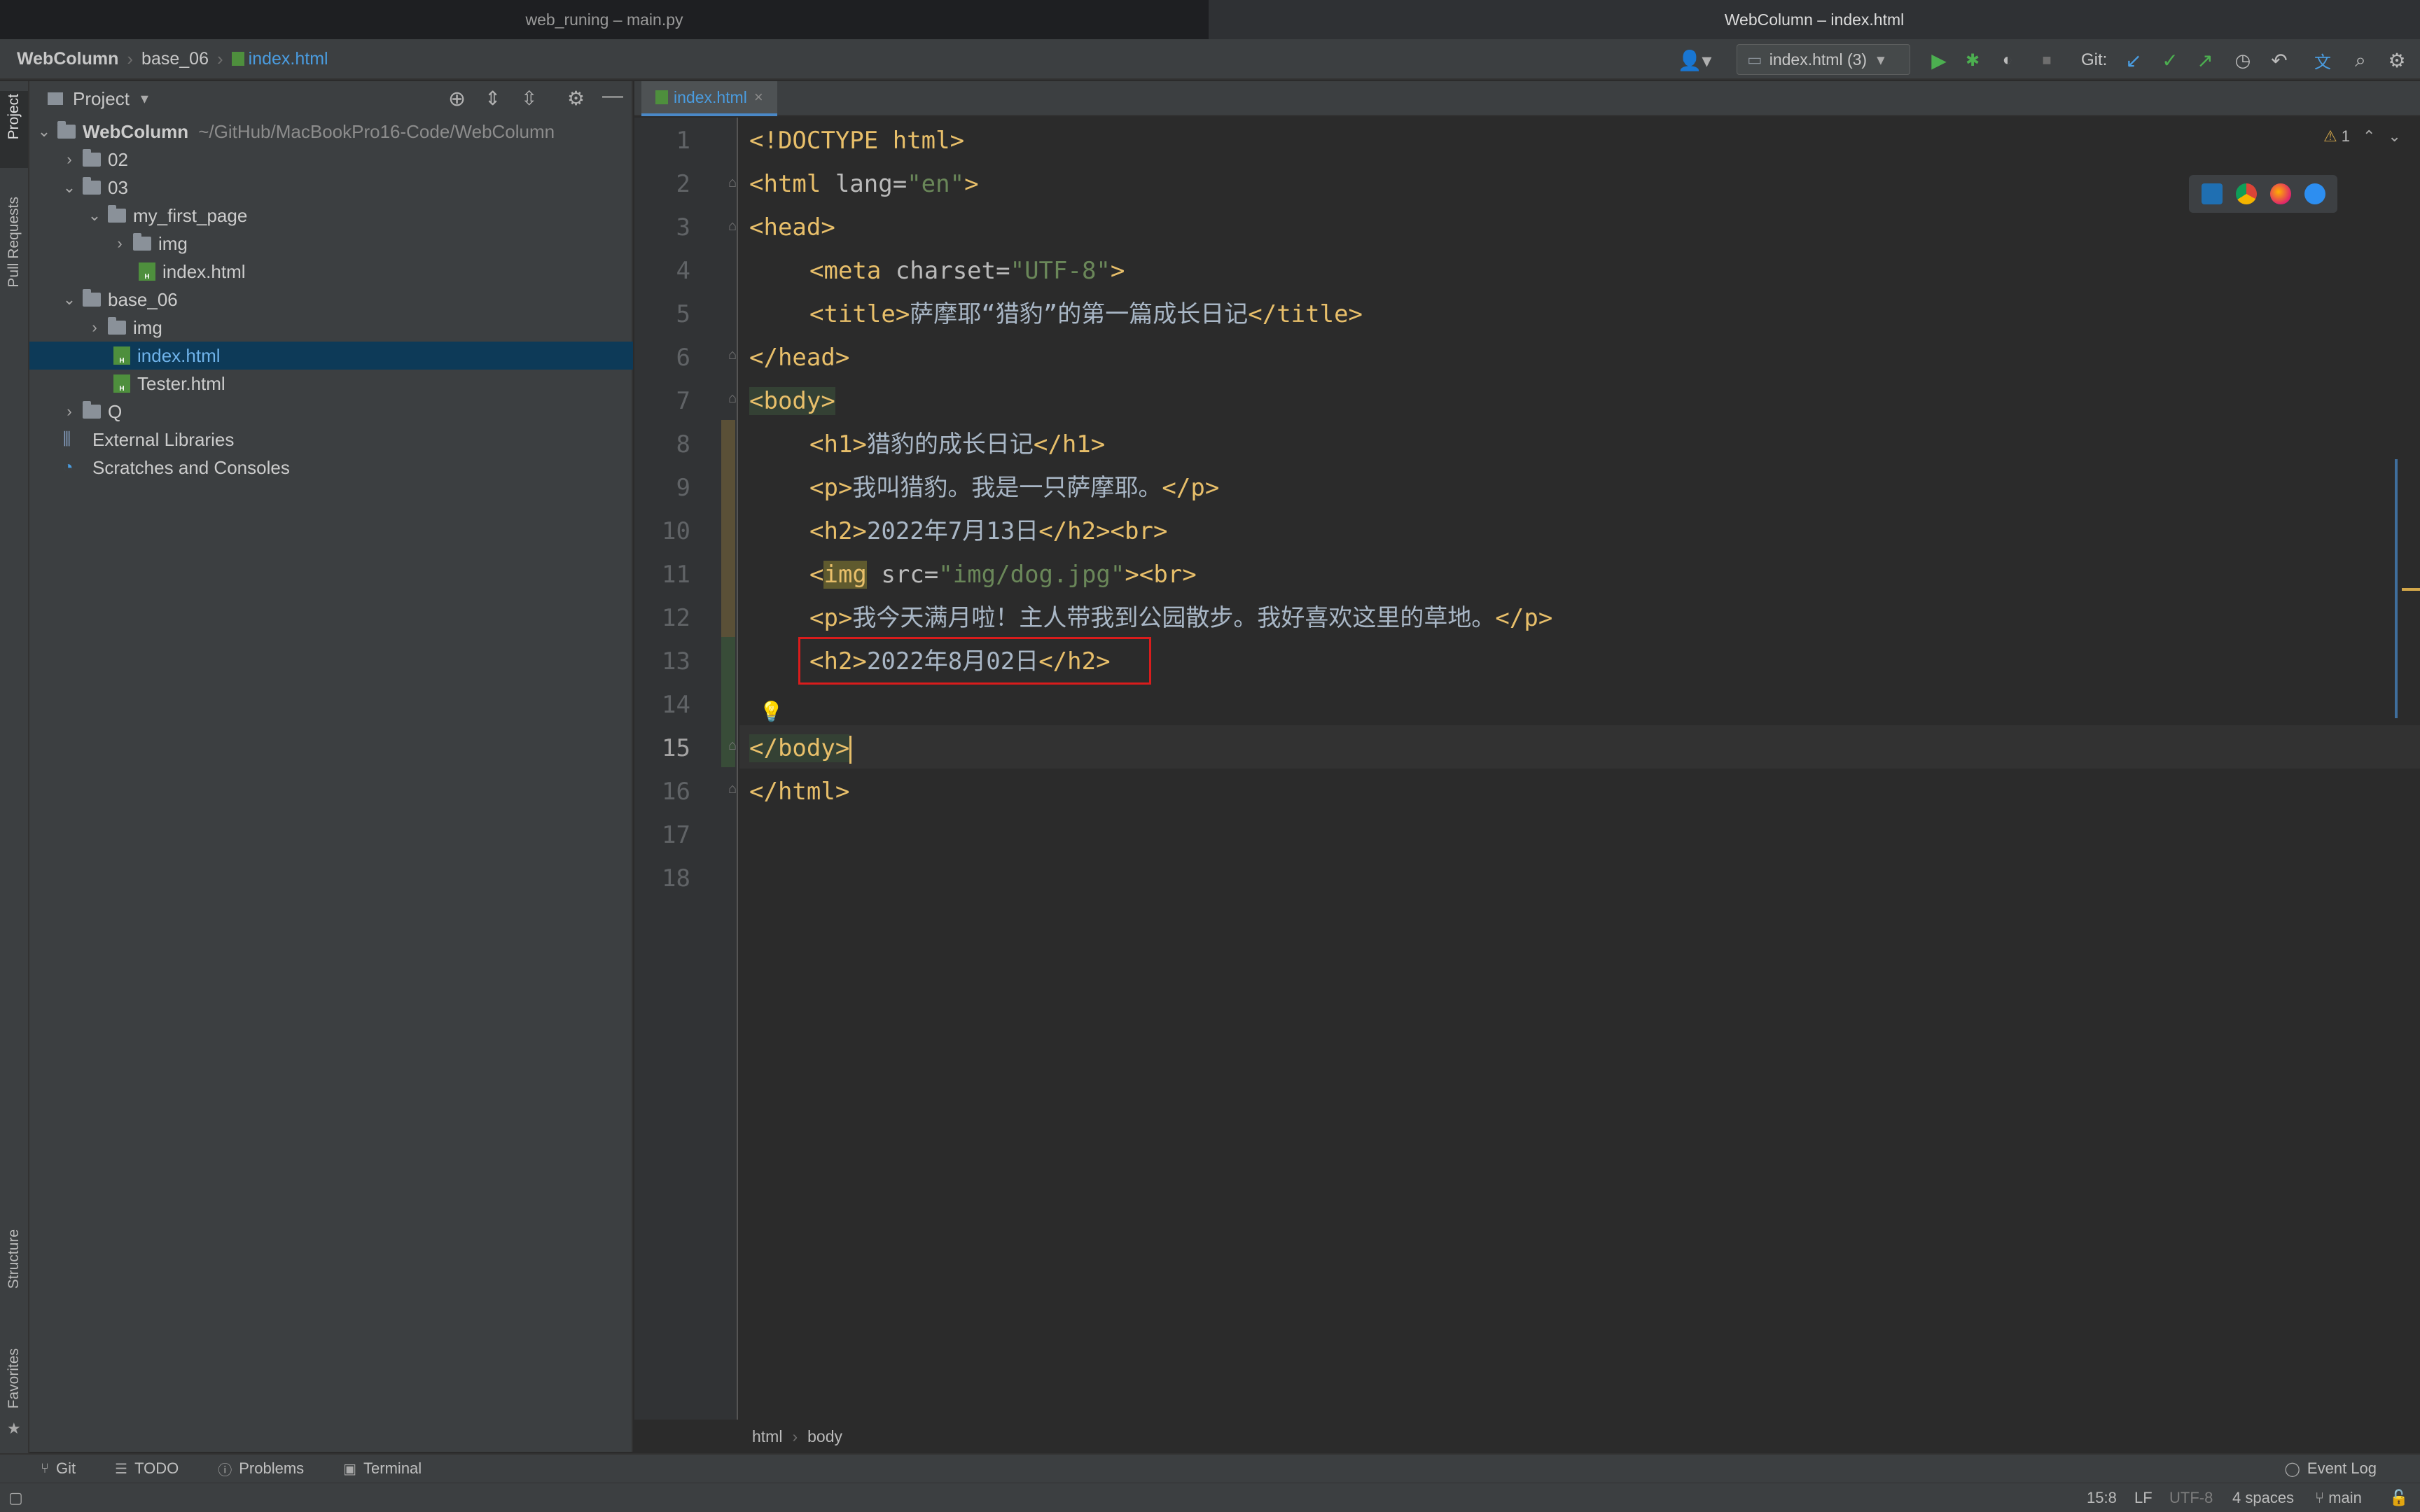  I want to click on lock-icon: 🔓, so click(2398, 1497).